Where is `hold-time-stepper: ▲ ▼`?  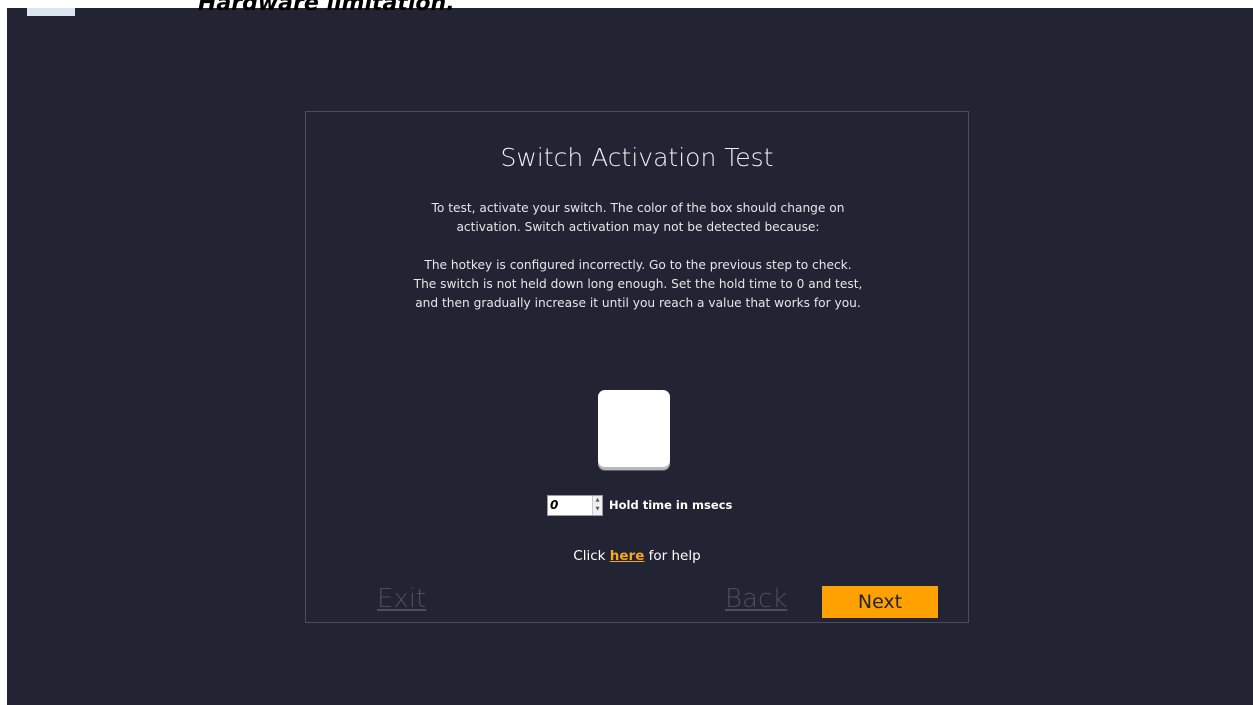 hold-time-stepper: ▲ ▼ is located at coordinates (575, 505).